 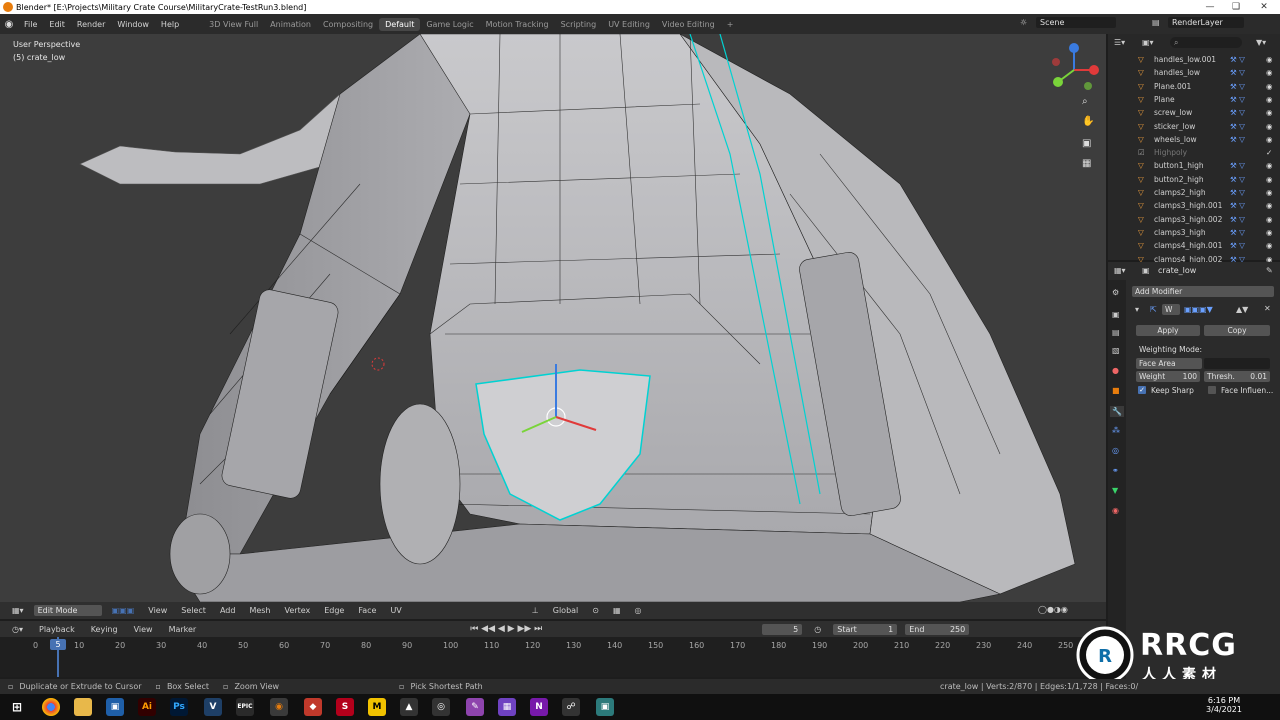 I want to click on filter-icon: ▼▾, so click(x=1261, y=42).